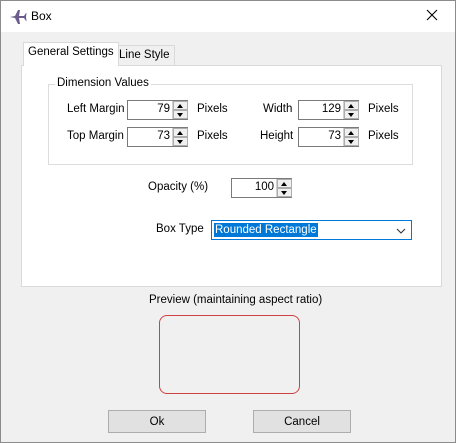  What do you see at coordinates (278, 109) in the screenshot?
I see `width-label: Width` at bounding box center [278, 109].